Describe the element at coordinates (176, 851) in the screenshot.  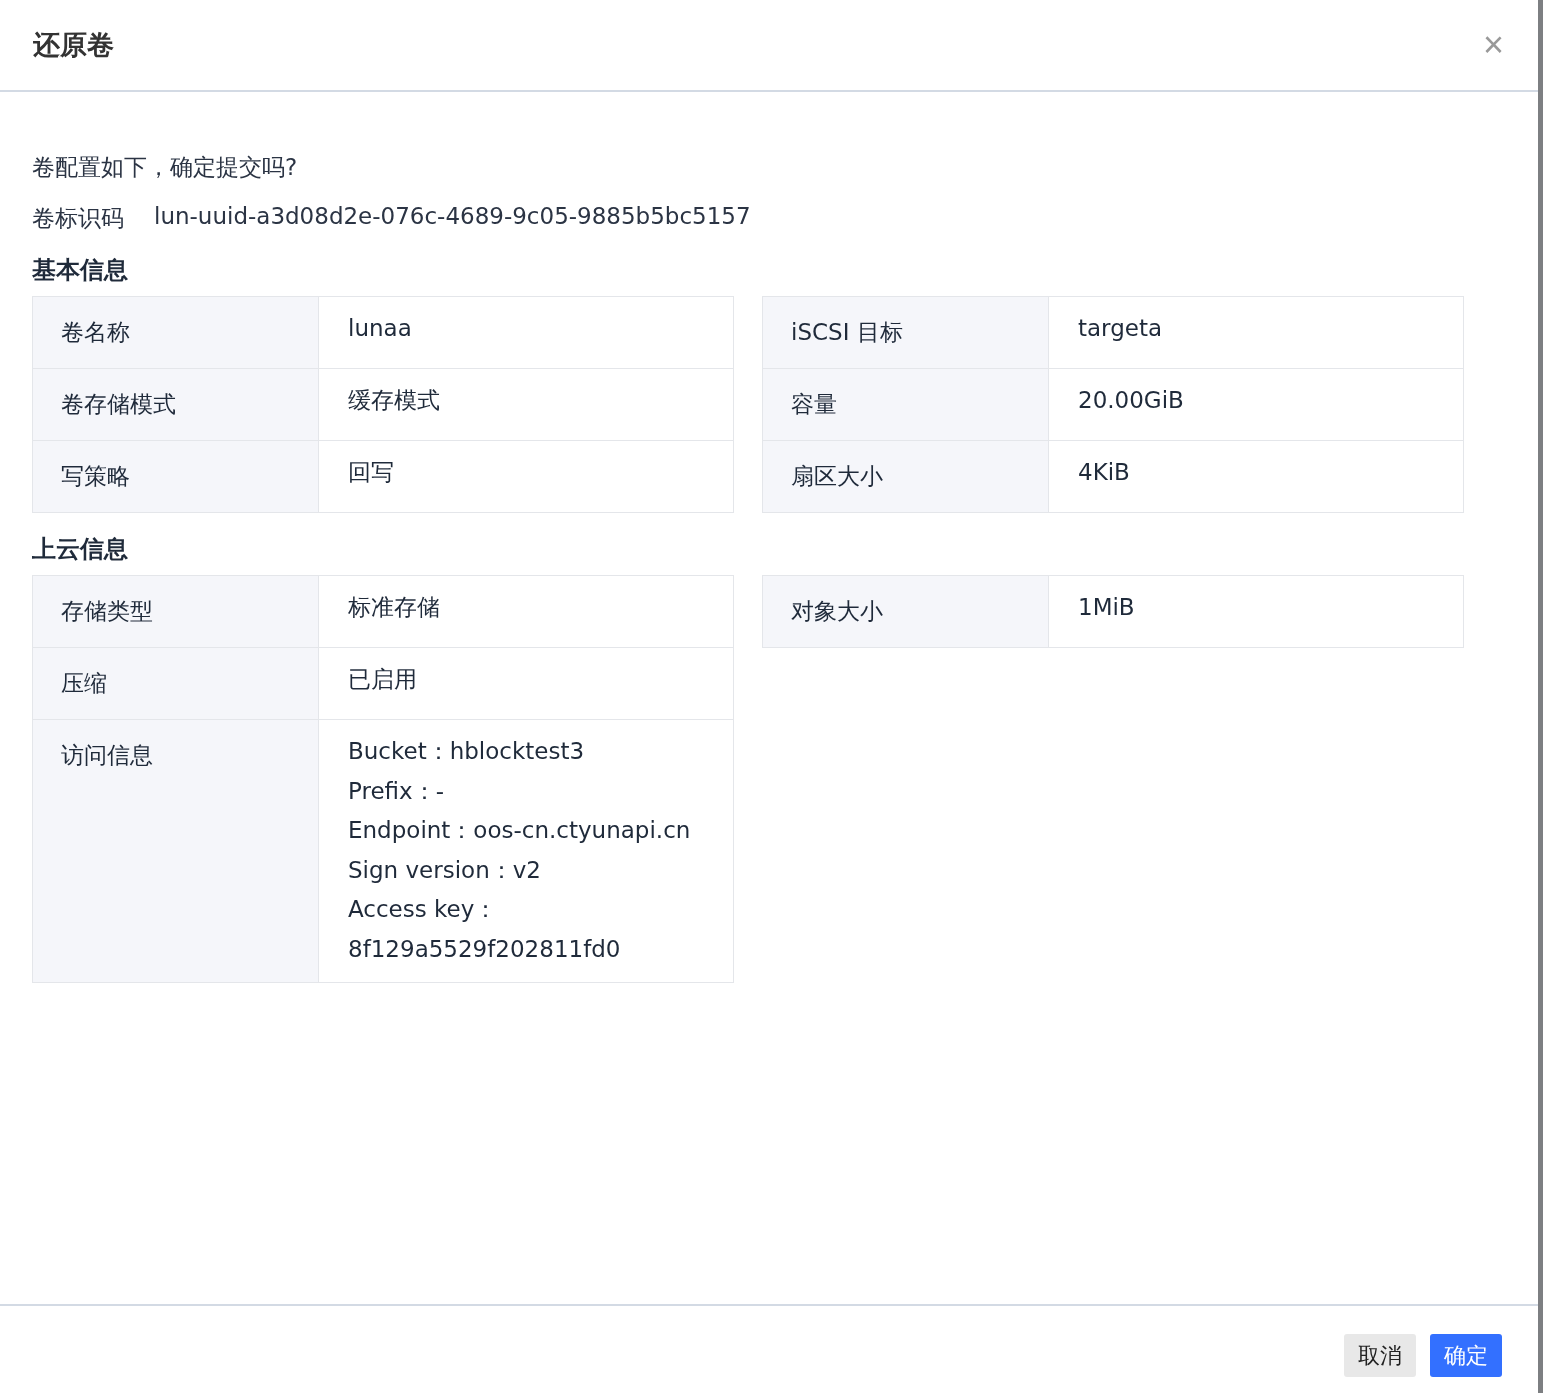
I see `label-cell: 访问信息` at that location.